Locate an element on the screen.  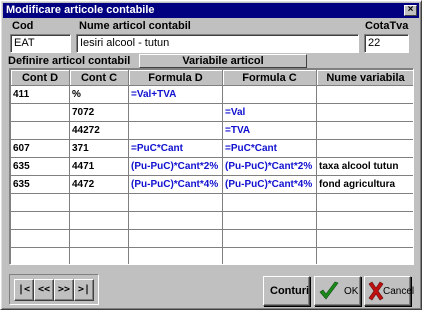
table-row: 607 371 =PuC*Cant =PuC*Cant is located at coordinates (211, 148).